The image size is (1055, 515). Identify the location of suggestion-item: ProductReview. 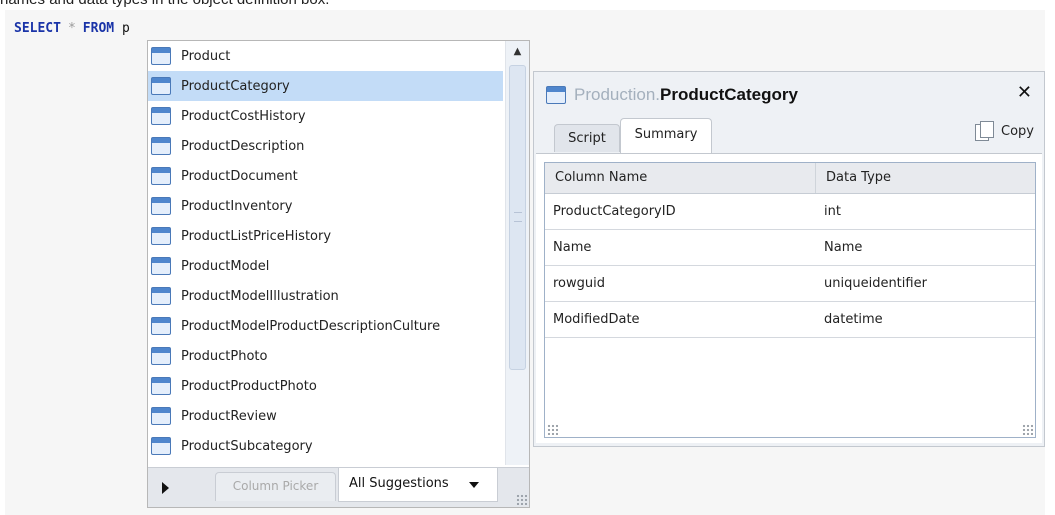
(325, 416).